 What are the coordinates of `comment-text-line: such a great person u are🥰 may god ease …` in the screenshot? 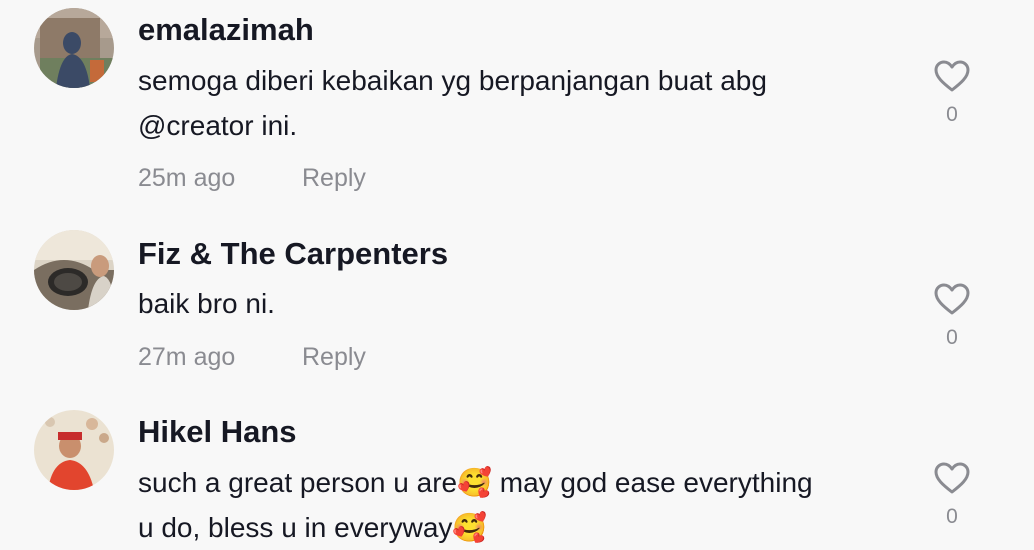 It's located at (518, 482).